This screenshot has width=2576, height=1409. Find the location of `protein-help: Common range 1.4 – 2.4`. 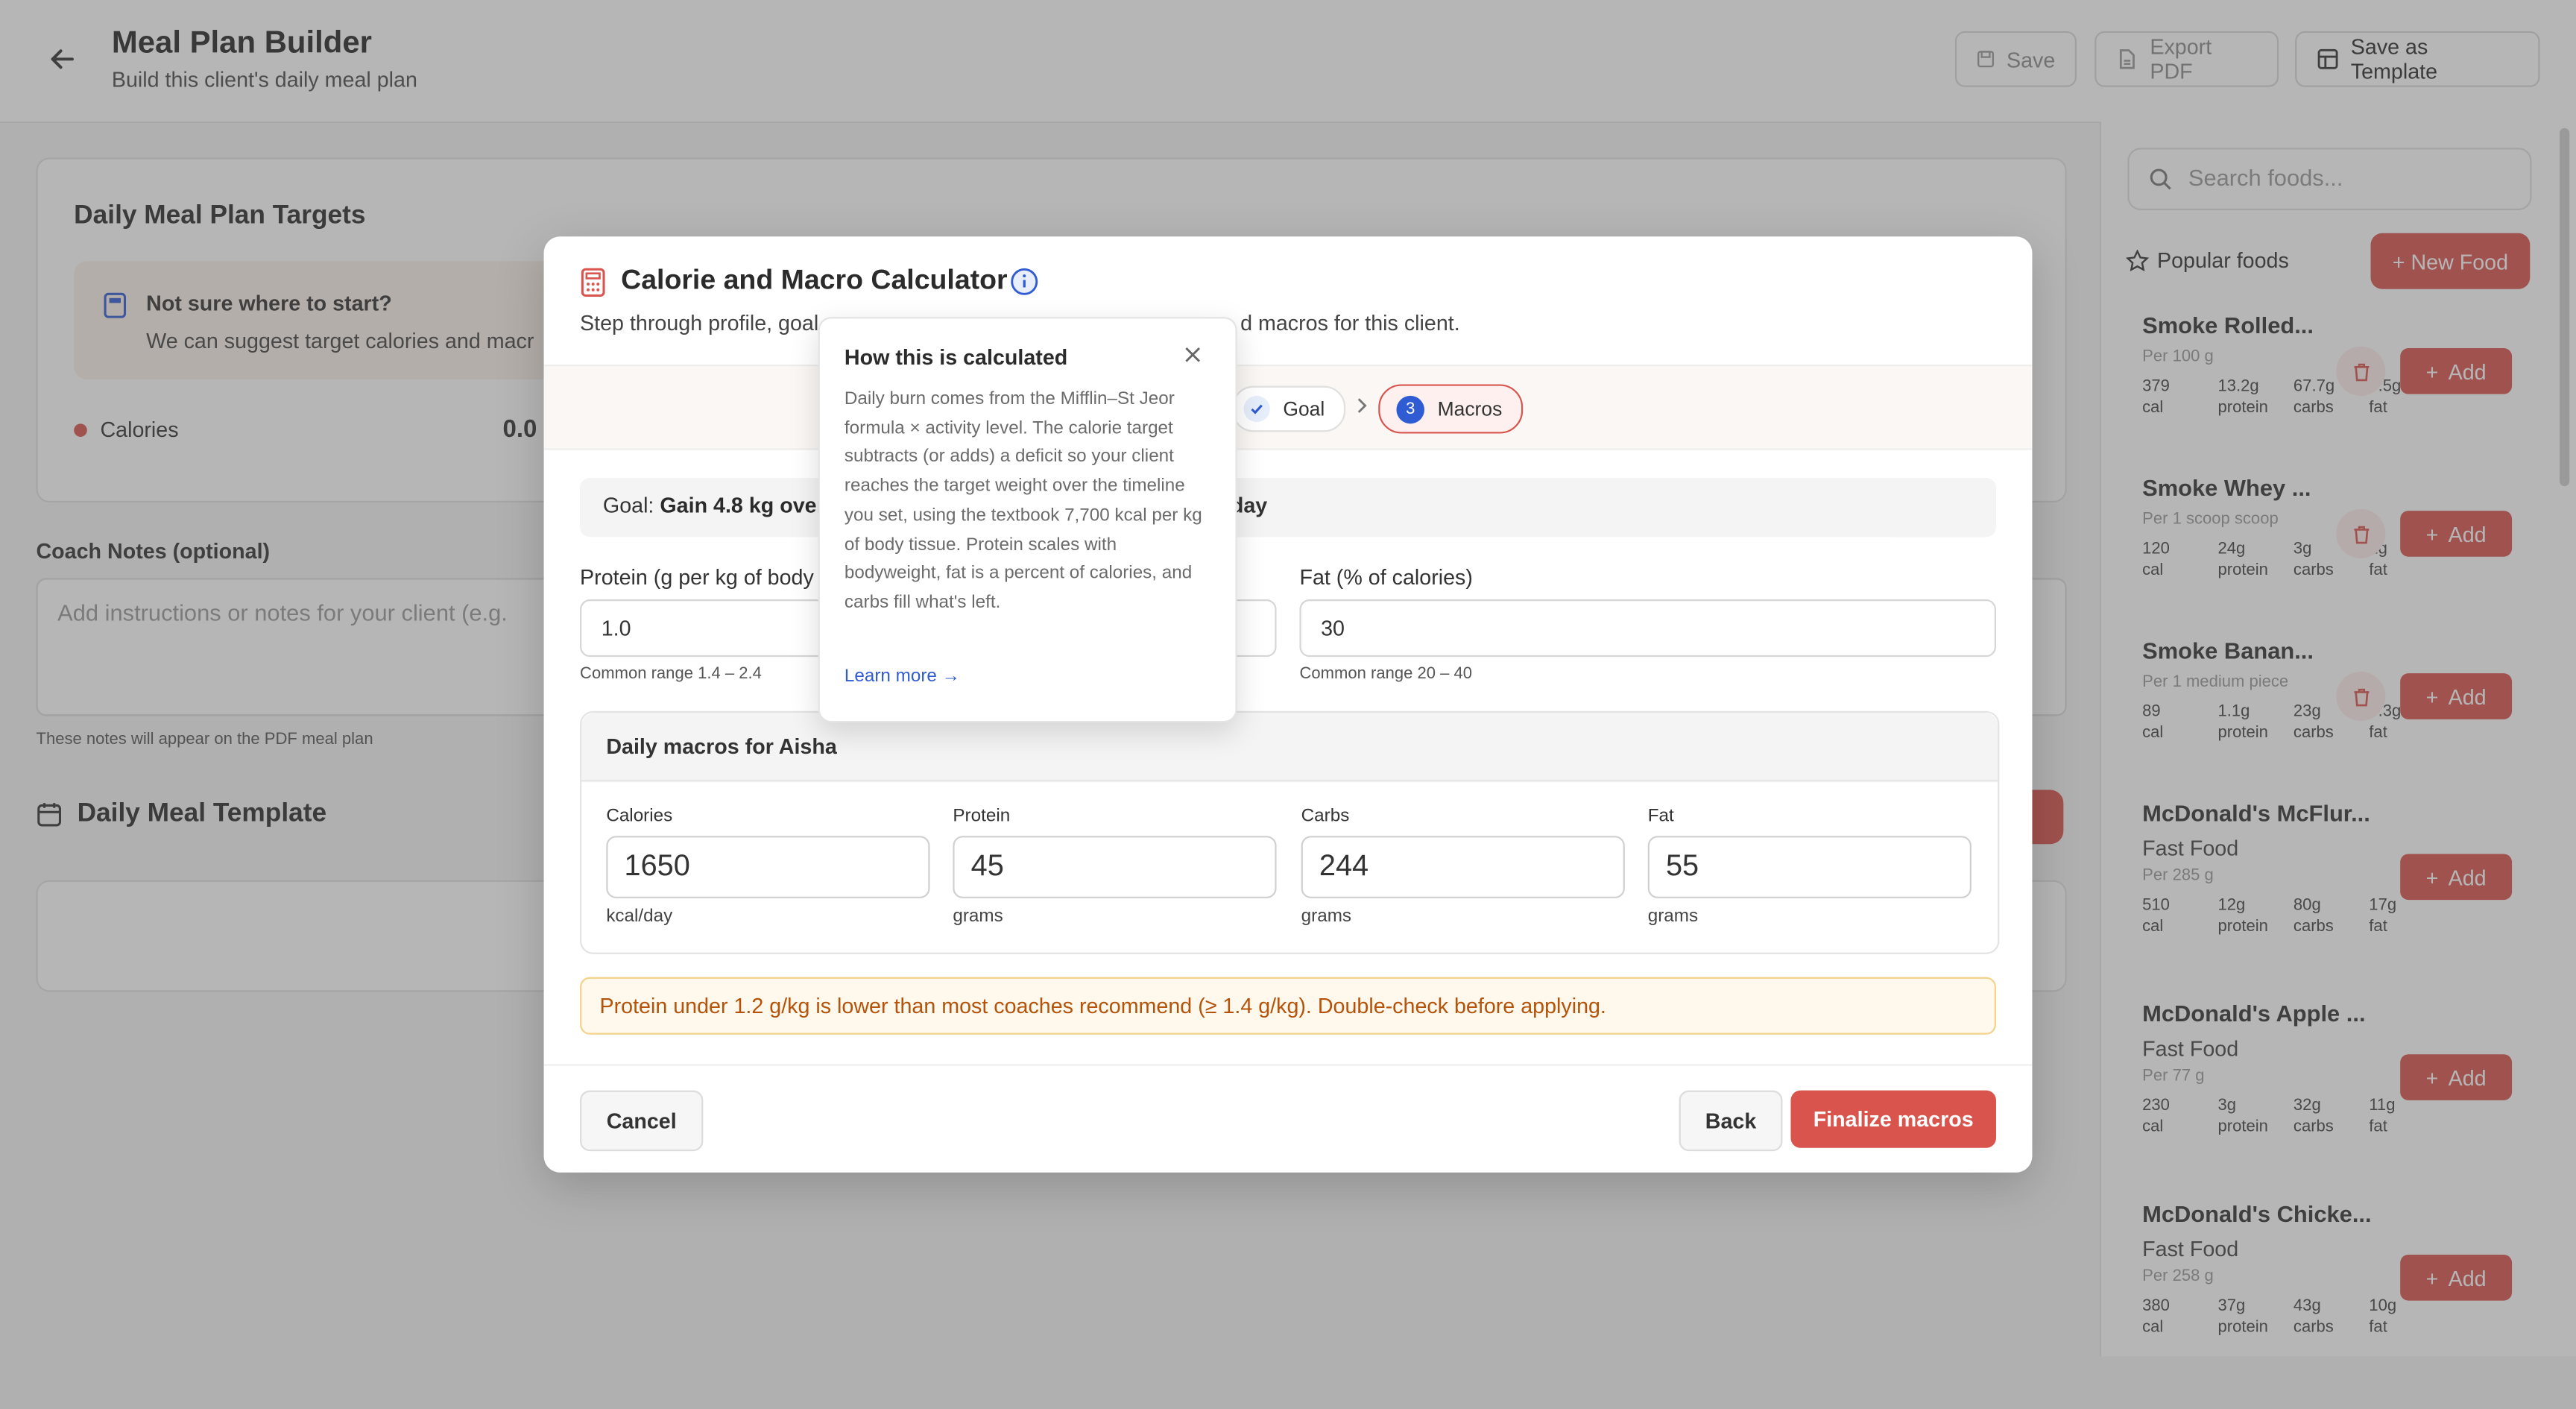

protein-help: Common range 1.4 – 2.4 is located at coordinates (671, 674).